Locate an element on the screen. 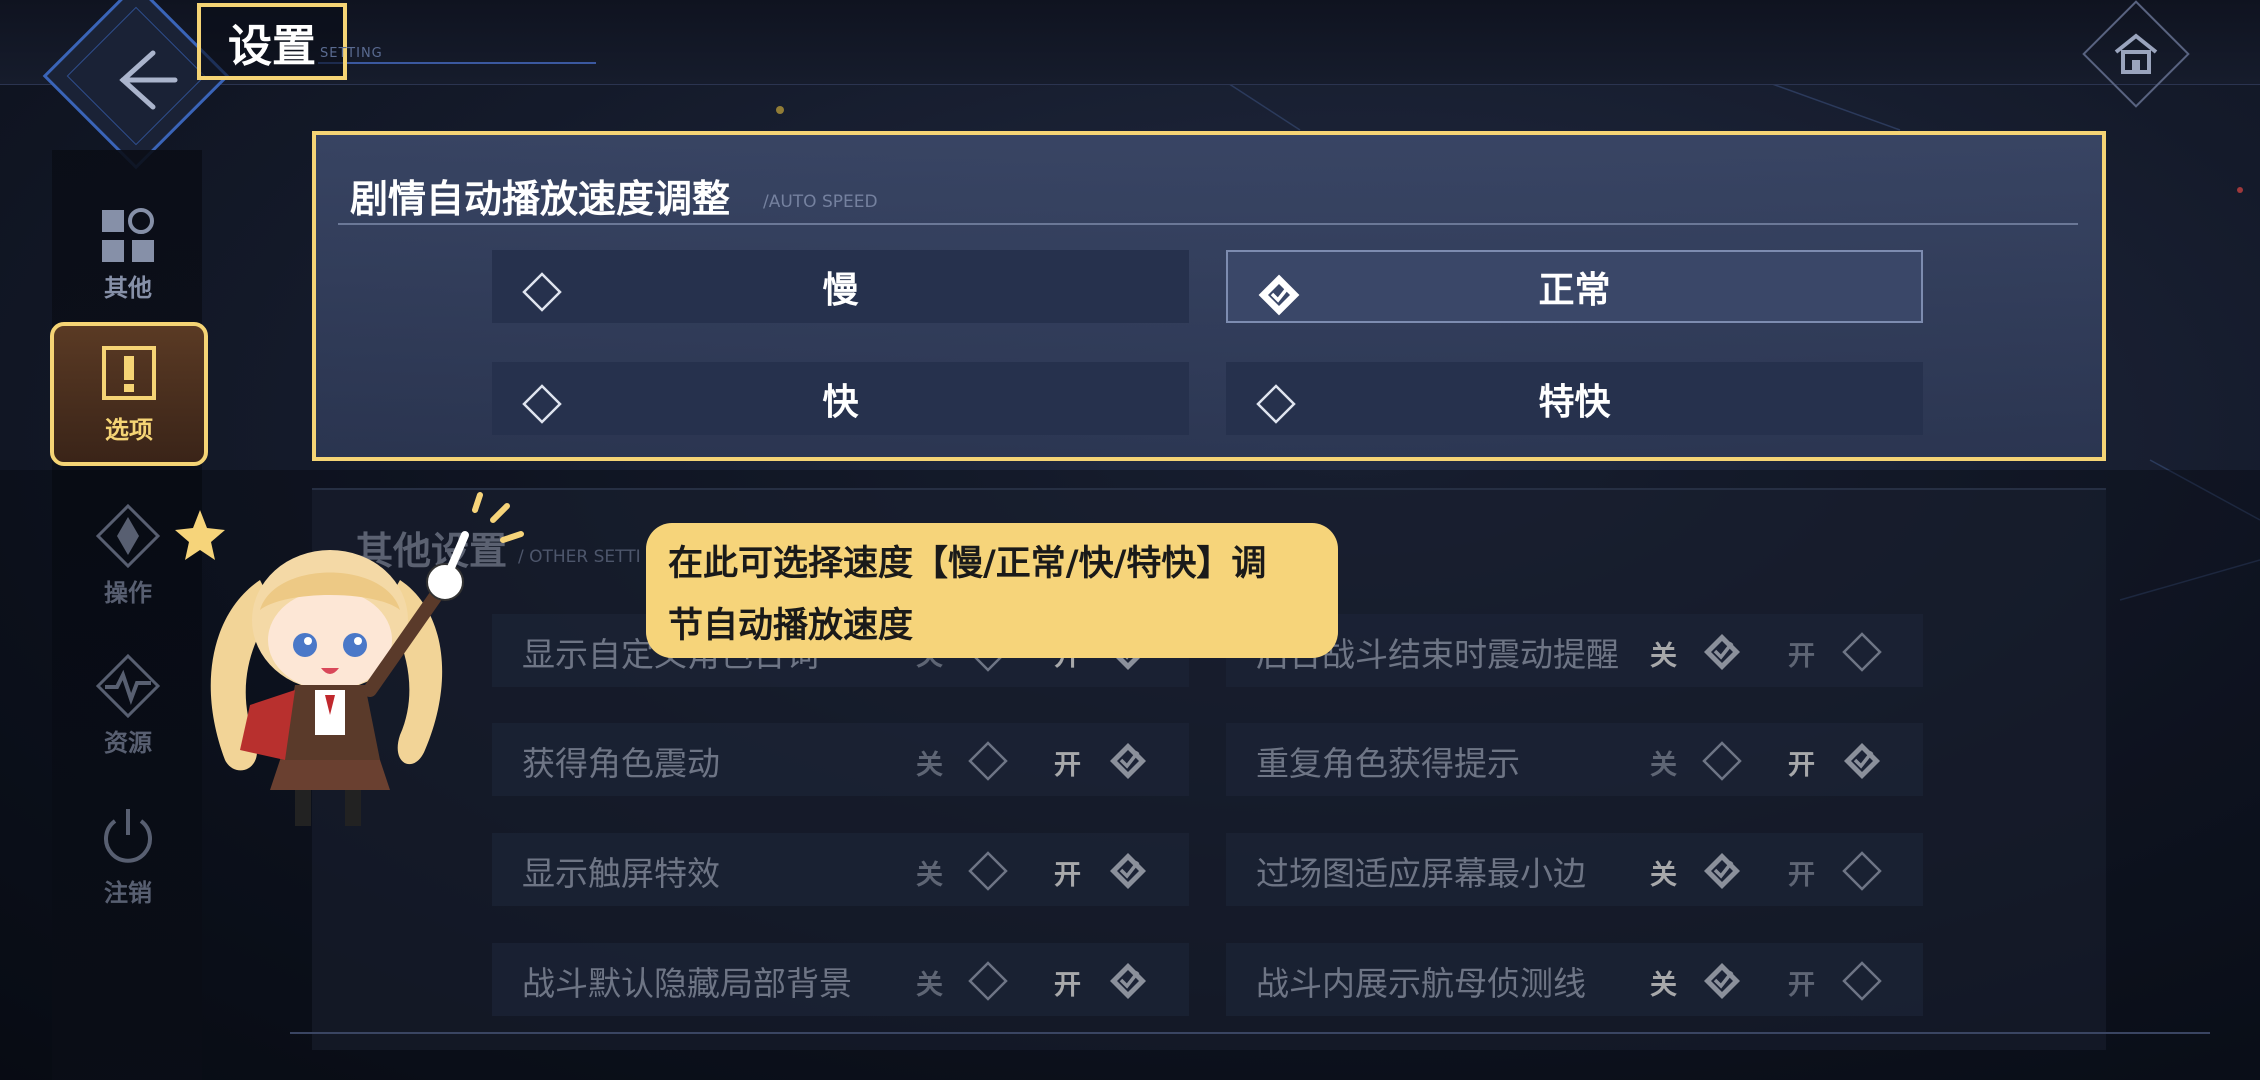 The width and height of the screenshot is (2260, 1080). sidebar-item-label: 资源 is located at coordinates (128, 742).